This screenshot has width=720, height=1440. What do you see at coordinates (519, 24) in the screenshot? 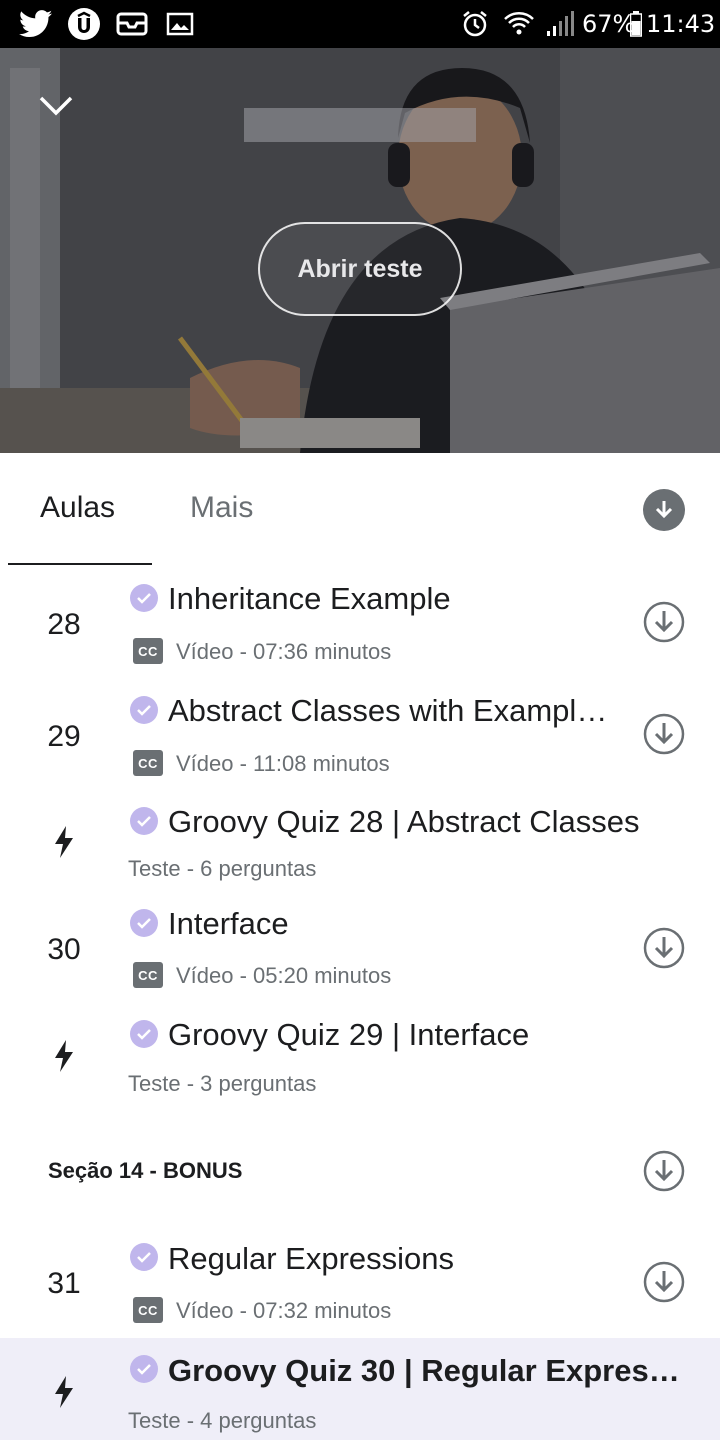
I see `wifi-icon` at bounding box center [519, 24].